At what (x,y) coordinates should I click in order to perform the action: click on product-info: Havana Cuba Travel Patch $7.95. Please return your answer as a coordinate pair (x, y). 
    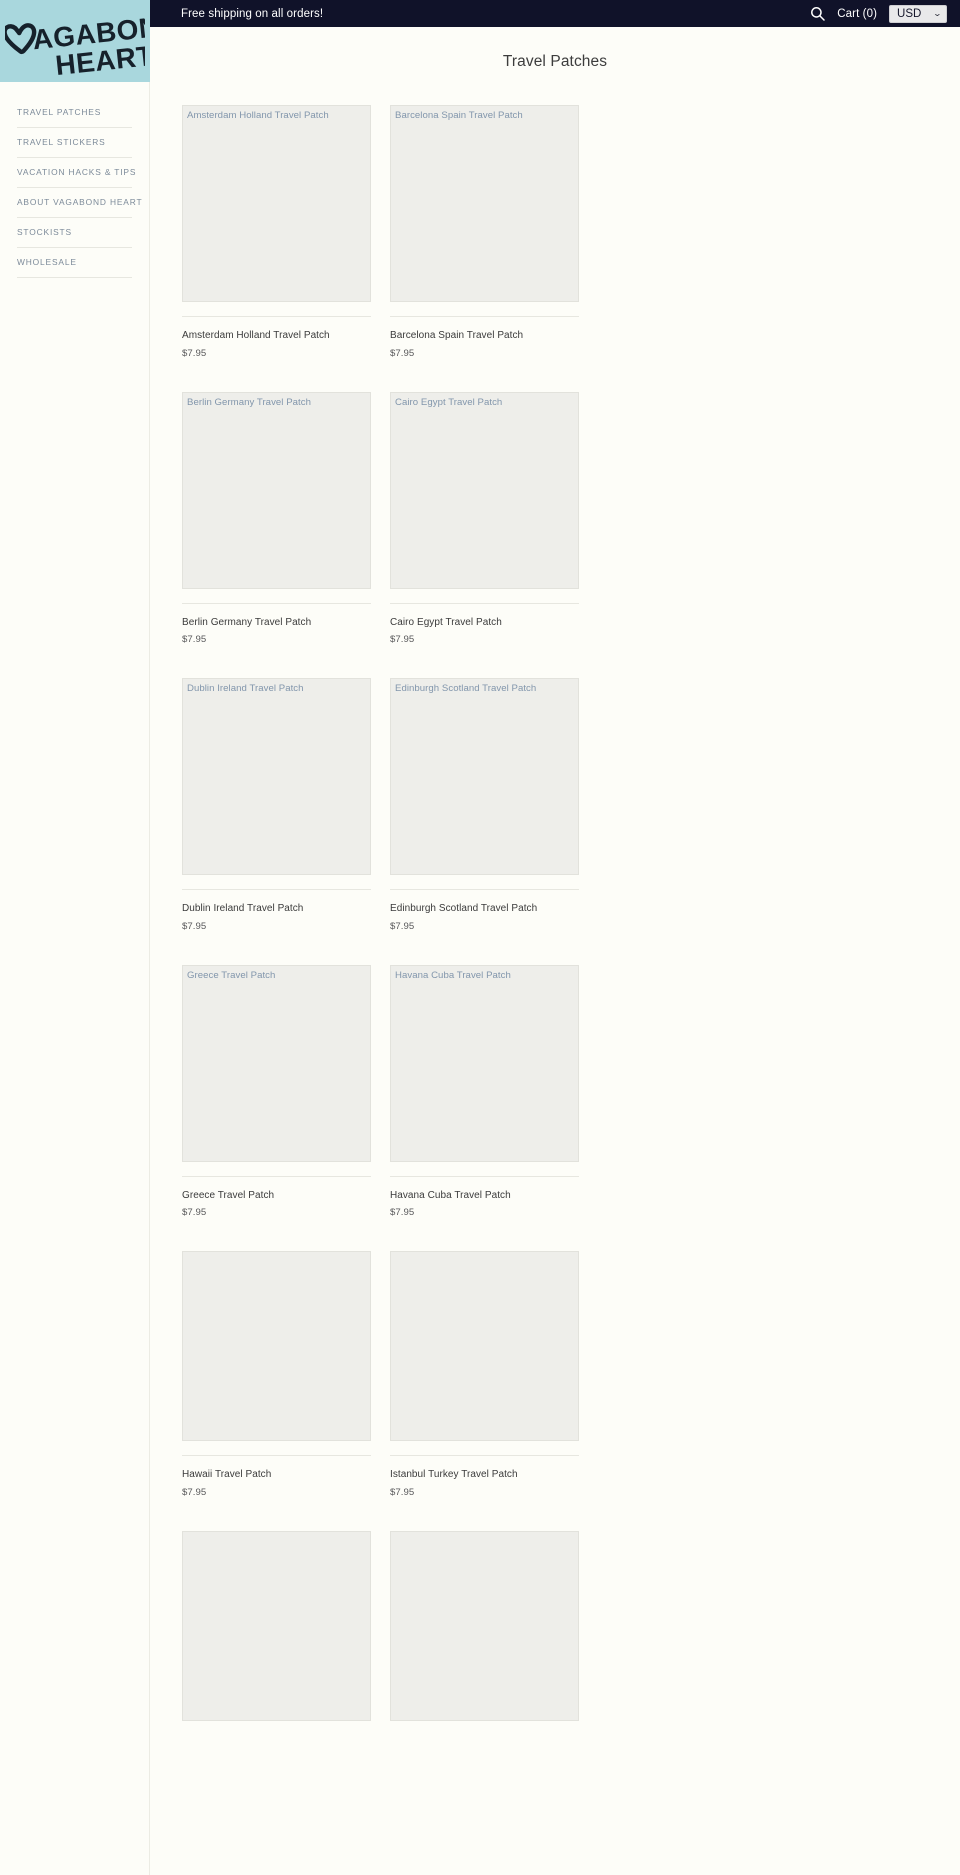
    Looking at the image, I should click on (484, 1196).